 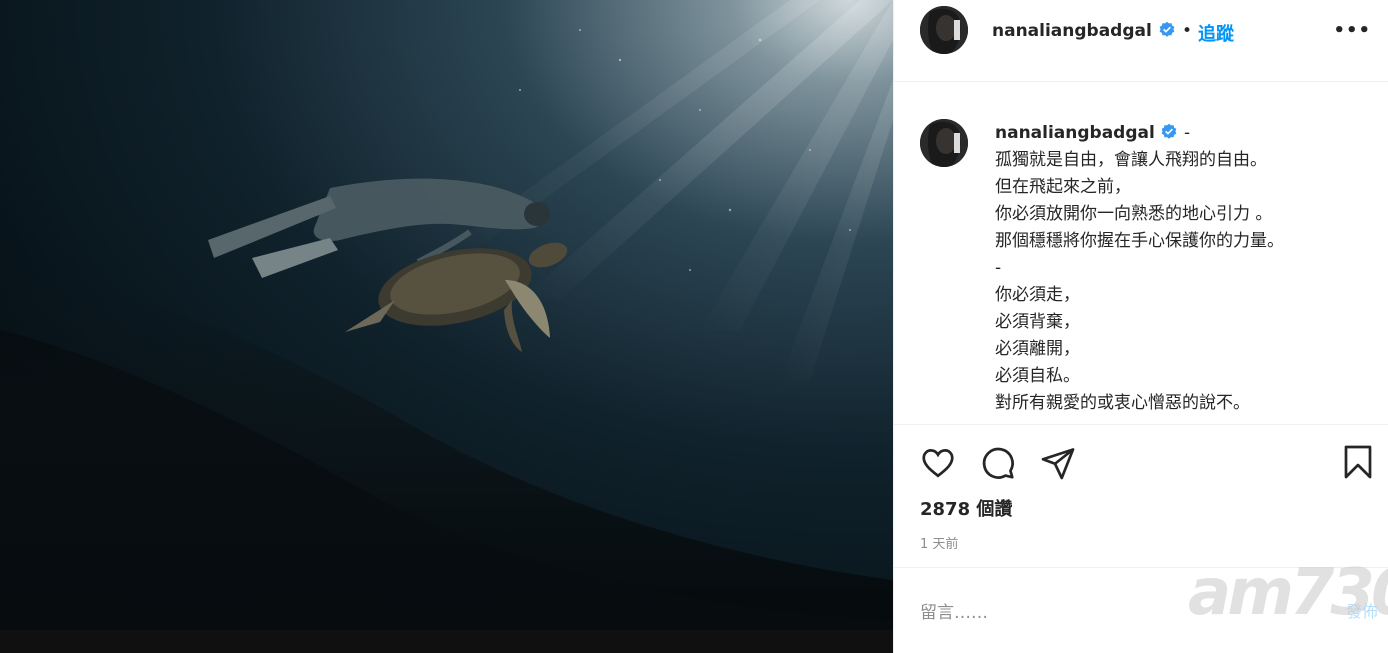 I want to click on more-options-icon: •••, so click(x=1352, y=30).